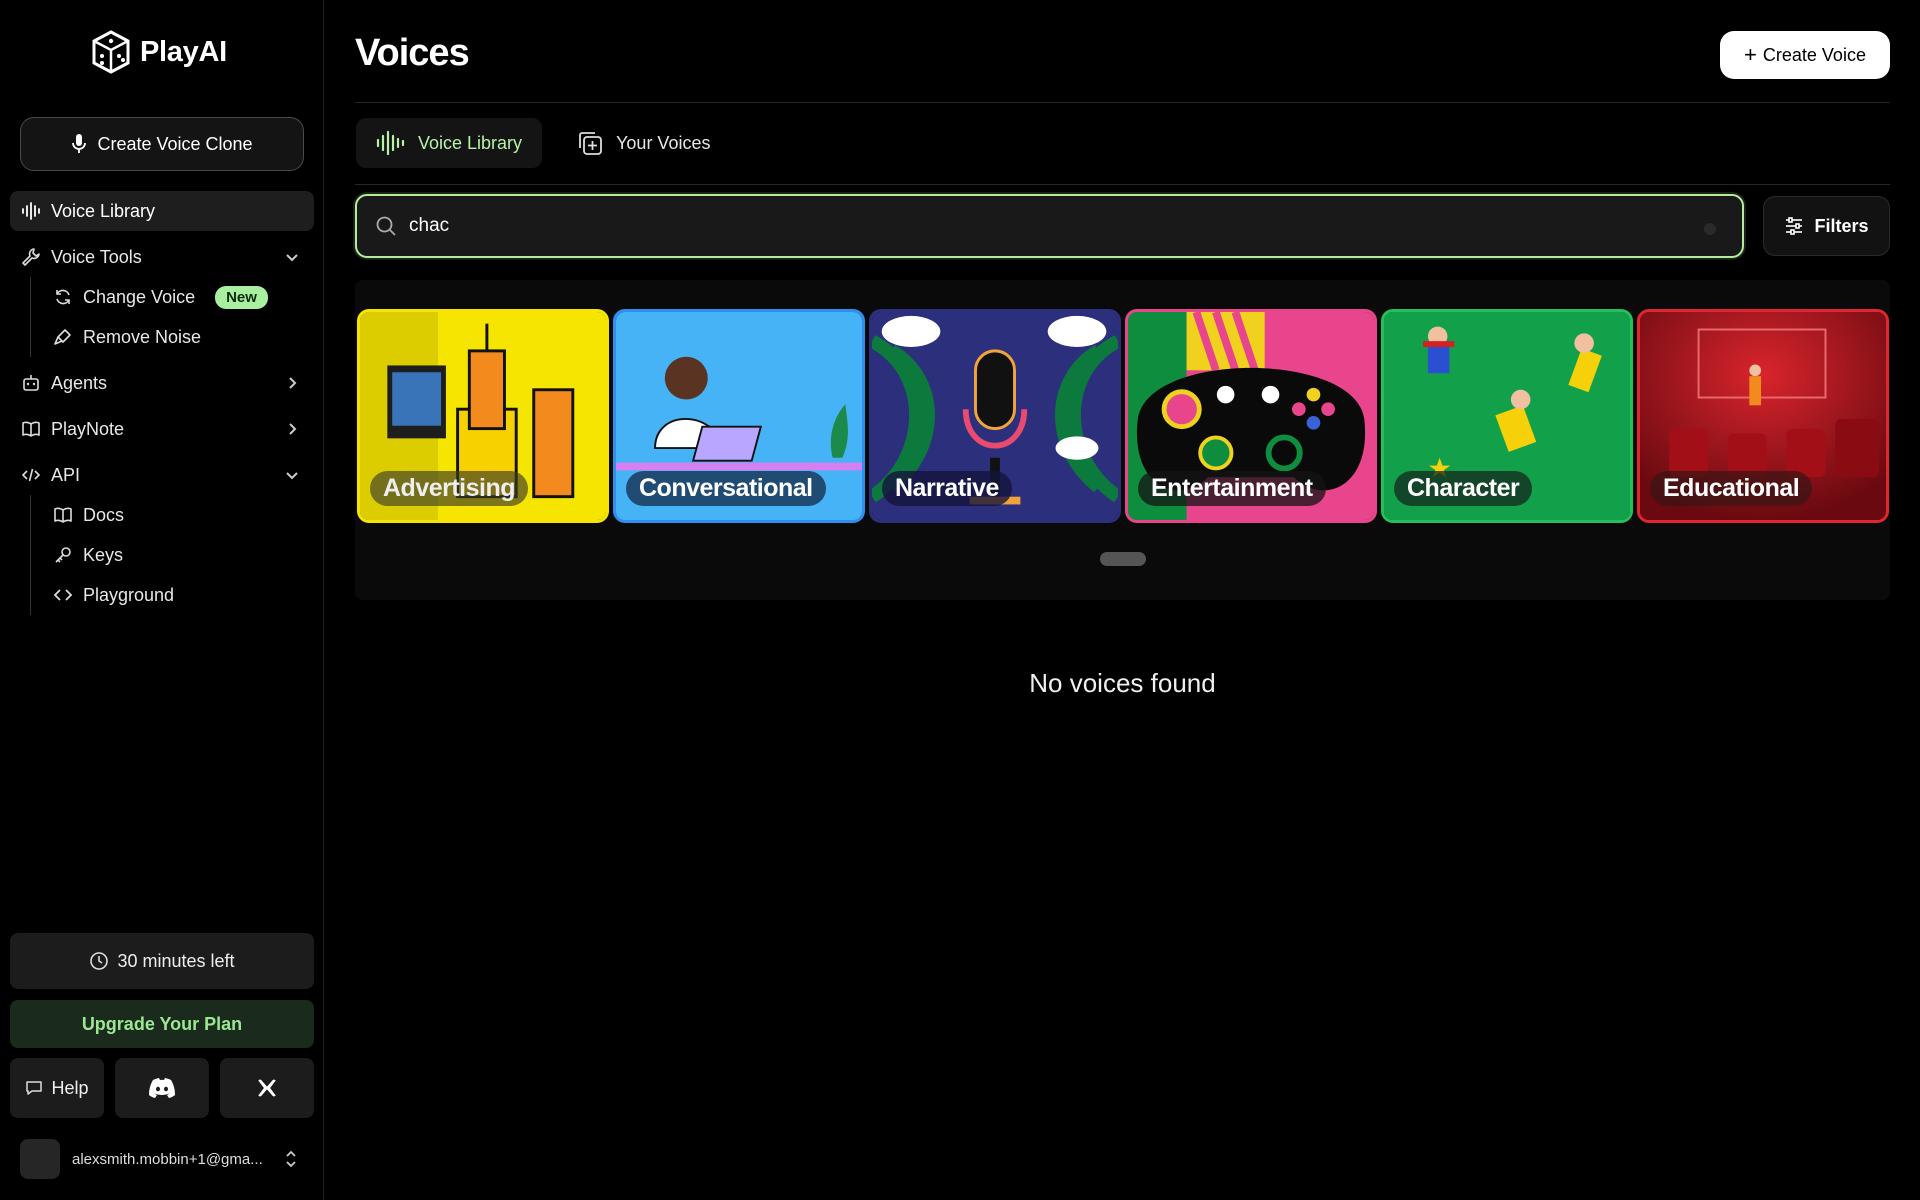  Describe the element at coordinates (183, 555) in the screenshot. I see `sidebar-item-keys: Keys` at that location.